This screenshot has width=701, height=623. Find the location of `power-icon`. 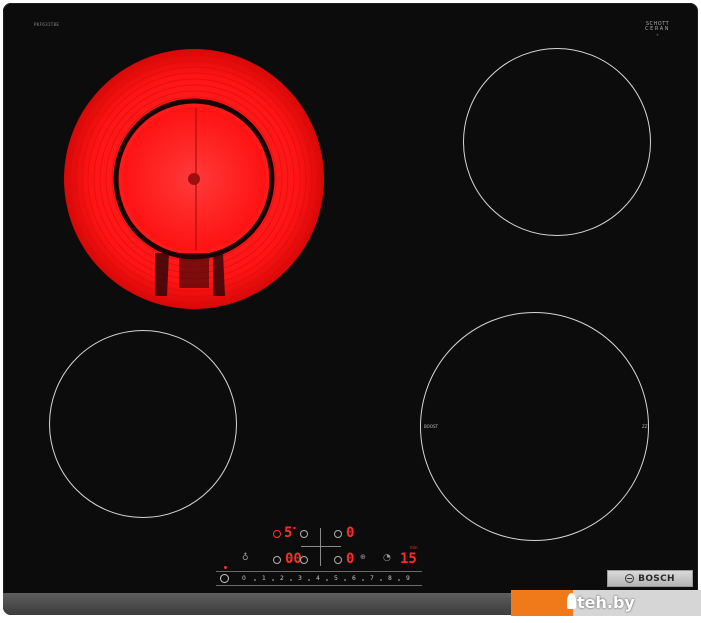

power-icon is located at coordinates (277, 560).